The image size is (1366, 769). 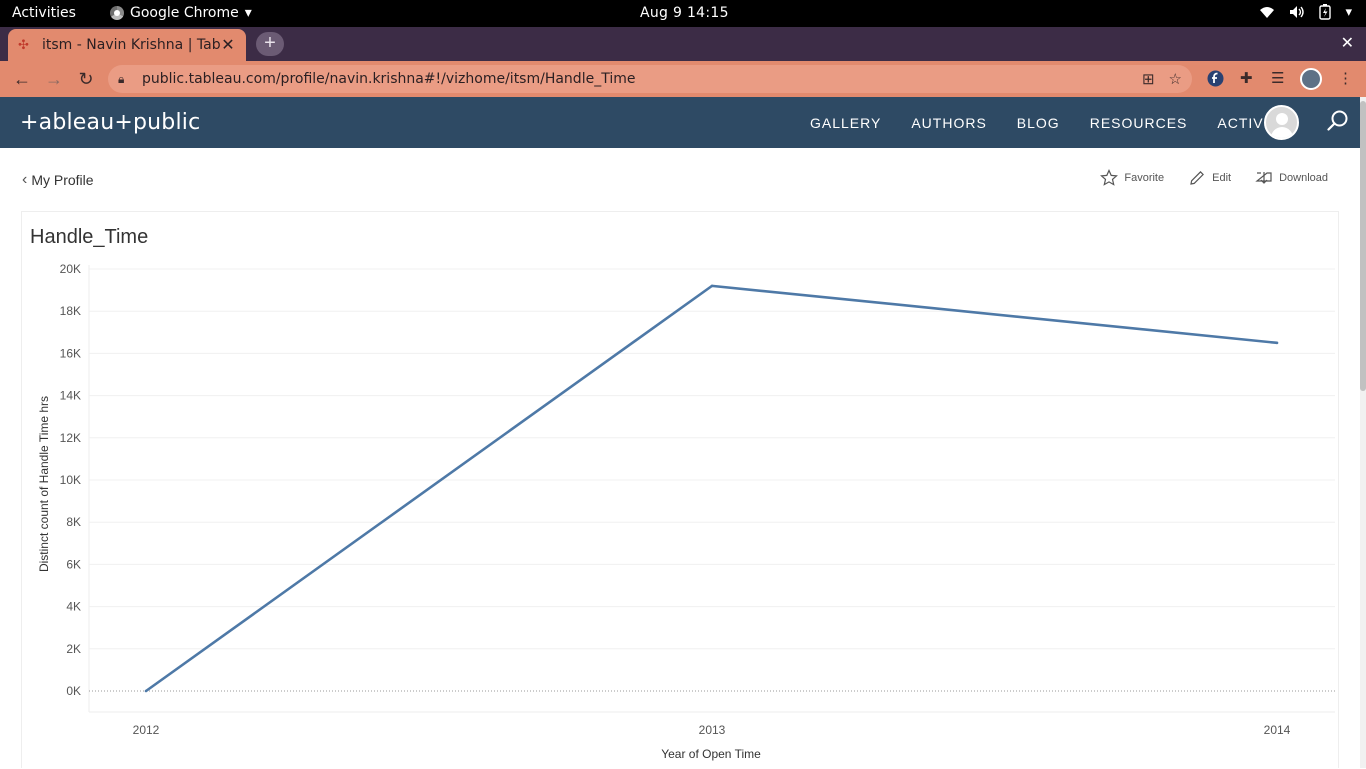 I want to click on bookmark-star-icon: ☆, so click(x=1175, y=79).